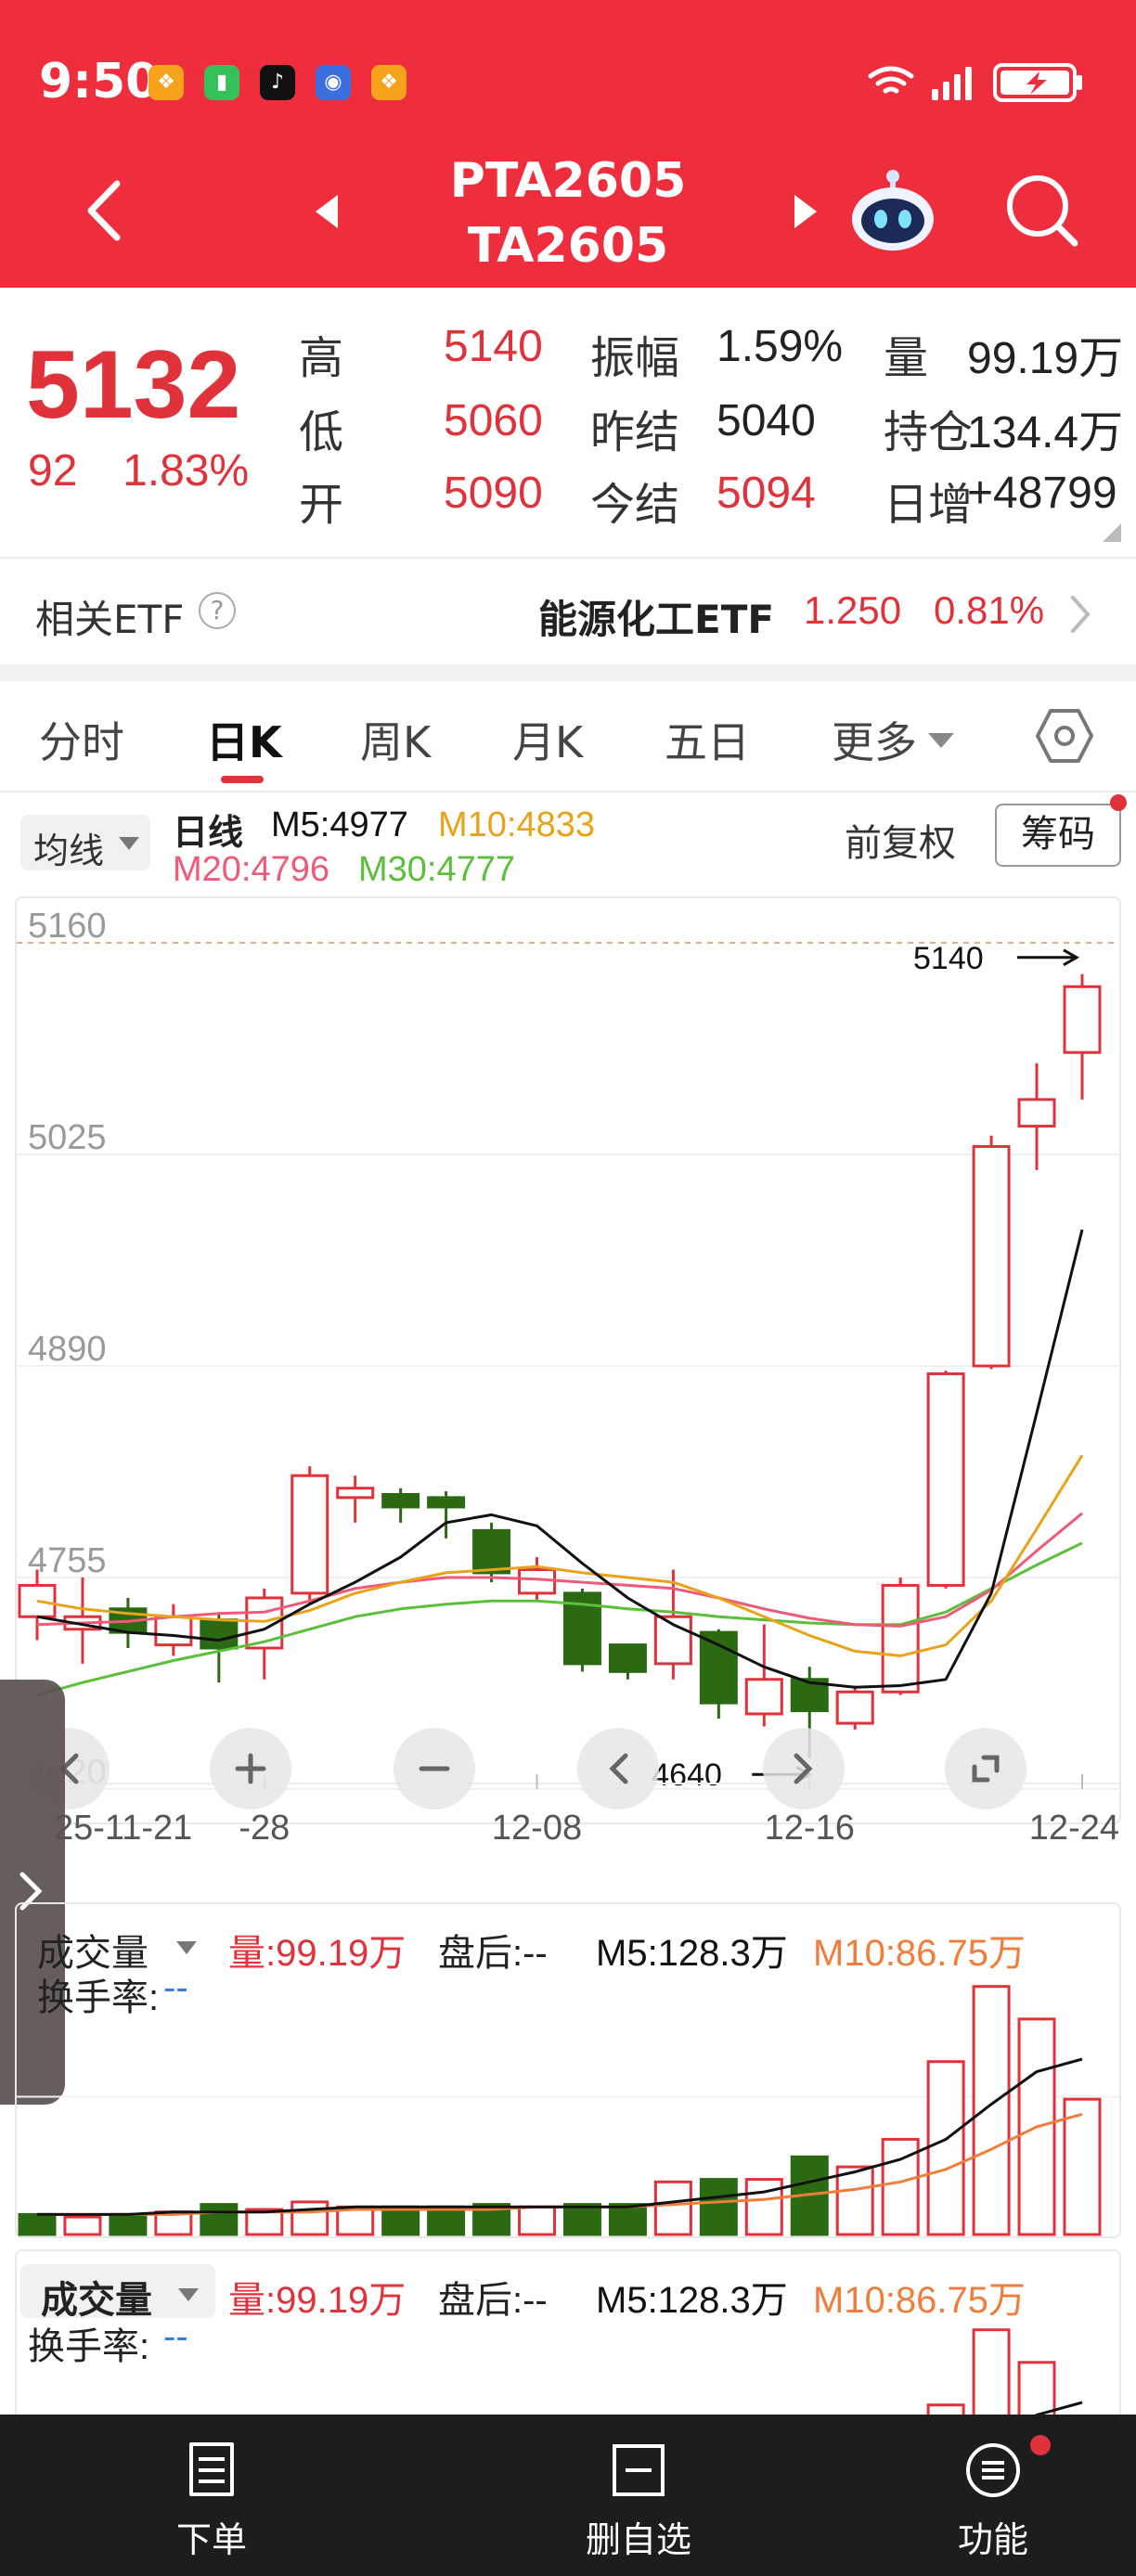 The image size is (1136, 2576). I want to click on zoom-out-icon, so click(434, 1769).